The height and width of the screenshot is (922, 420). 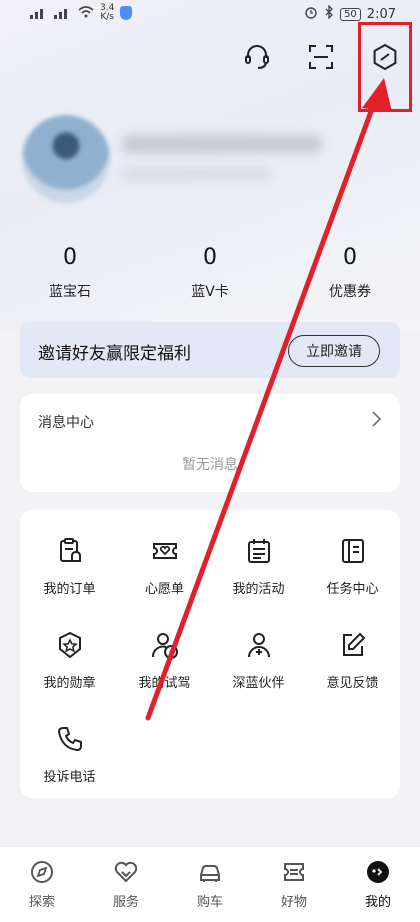 What do you see at coordinates (222, 144) in the screenshot?
I see `username-blurred` at bounding box center [222, 144].